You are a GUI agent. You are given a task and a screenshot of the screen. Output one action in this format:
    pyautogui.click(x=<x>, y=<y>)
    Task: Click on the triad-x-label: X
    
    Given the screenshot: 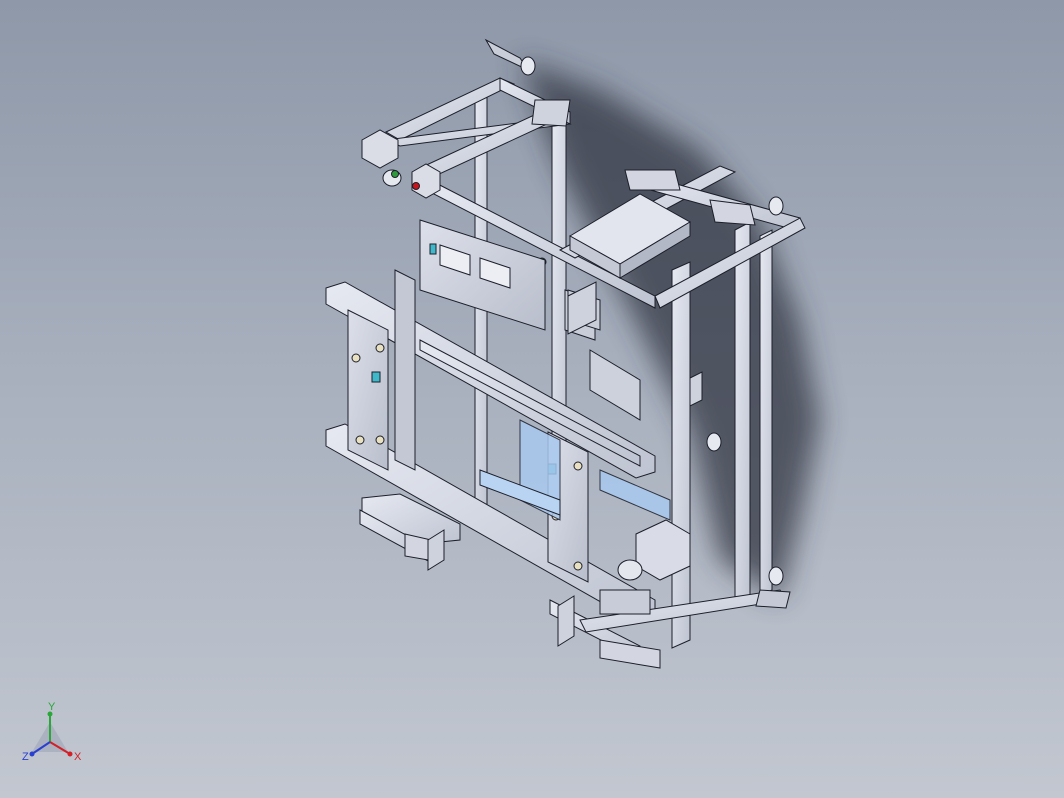 What is the action you would take?
    pyautogui.click(x=78, y=757)
    